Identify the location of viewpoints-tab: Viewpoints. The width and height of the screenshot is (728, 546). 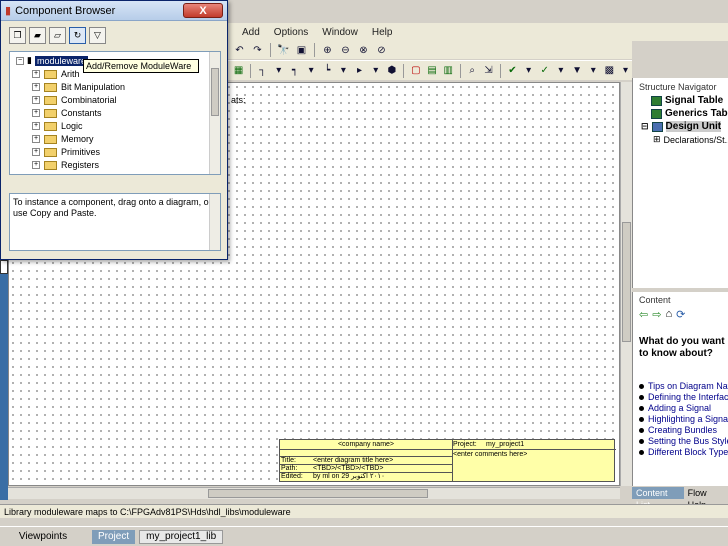
(43, 537).